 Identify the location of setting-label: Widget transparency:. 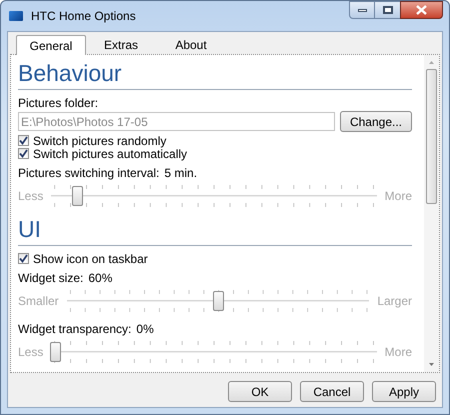
(75, 329).